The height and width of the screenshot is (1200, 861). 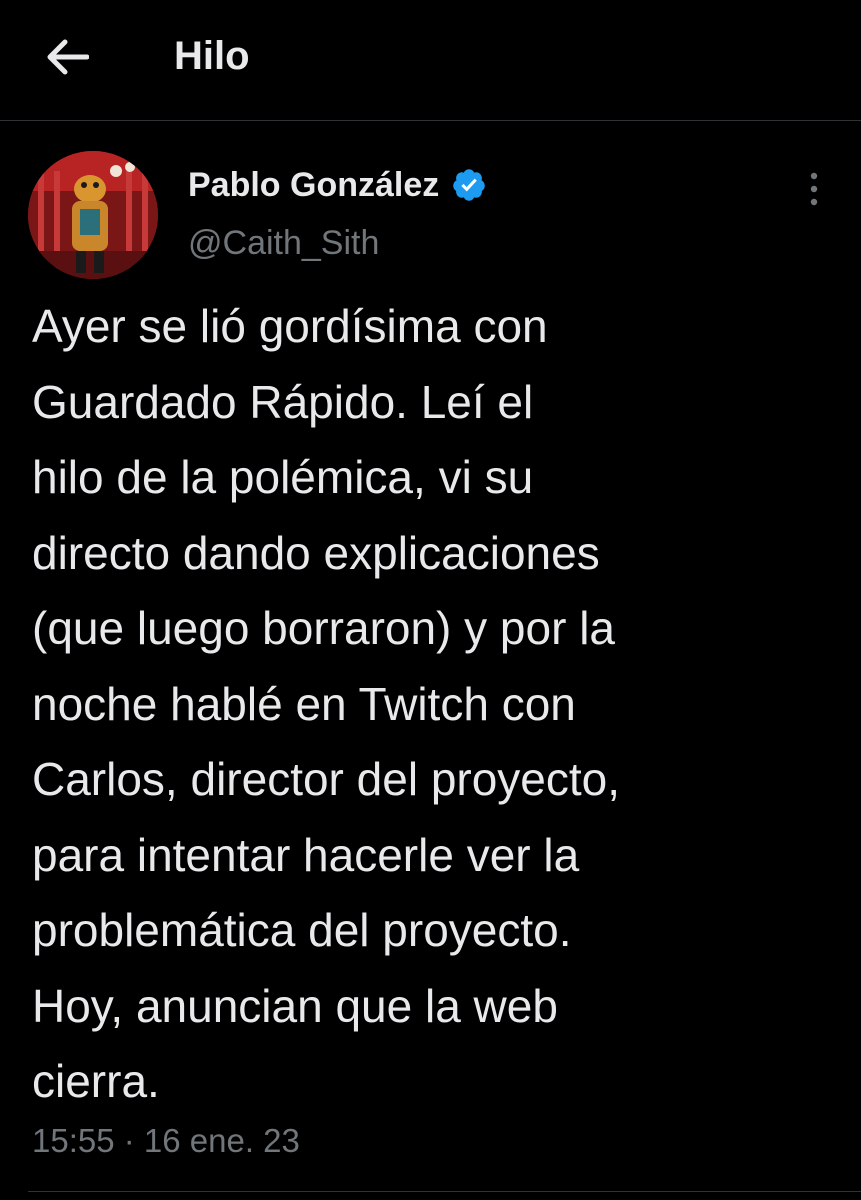 I want to click on more-vertical-icon, so click(x=814, y=189).